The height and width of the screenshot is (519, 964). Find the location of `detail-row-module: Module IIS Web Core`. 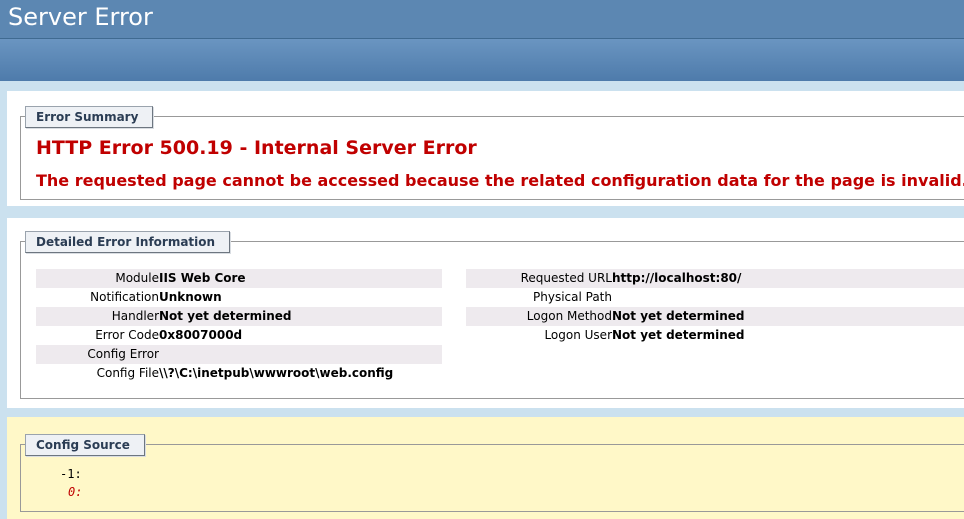

detail-row-module: Module IIS Web Core is located at coordinates (239, 278).